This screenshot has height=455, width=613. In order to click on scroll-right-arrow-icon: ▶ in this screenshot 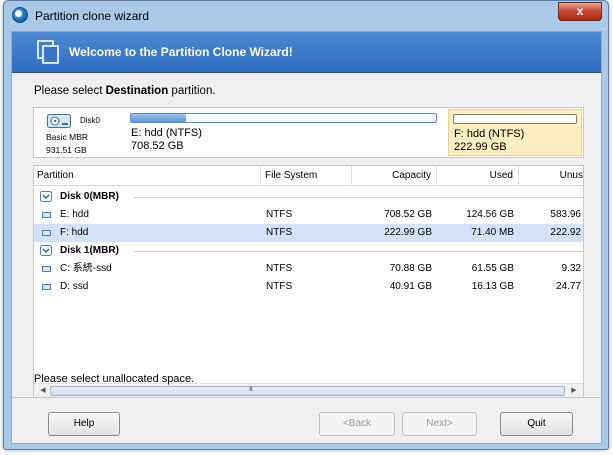, I will do `click(574, 391)`.